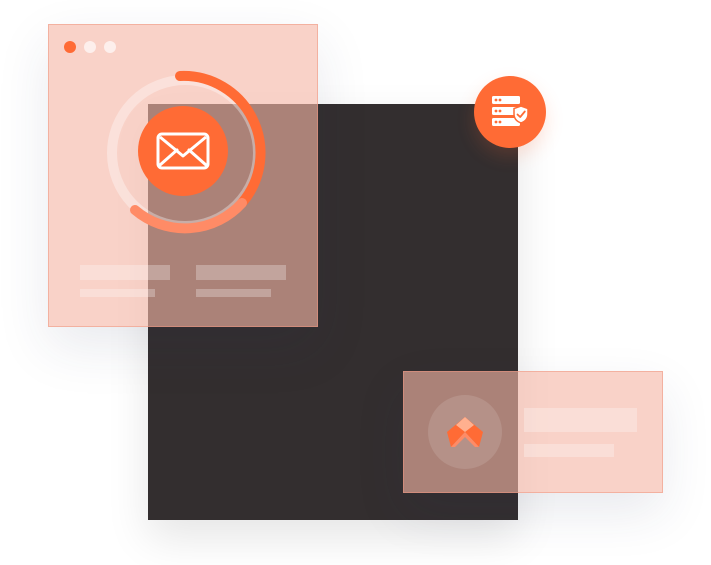 The width and height of the screenshot is (711, 565). What do you see at coordinates (241, 272) in the screenshot?
I see `placeholder-title-right` at bounding box center [241, 272].